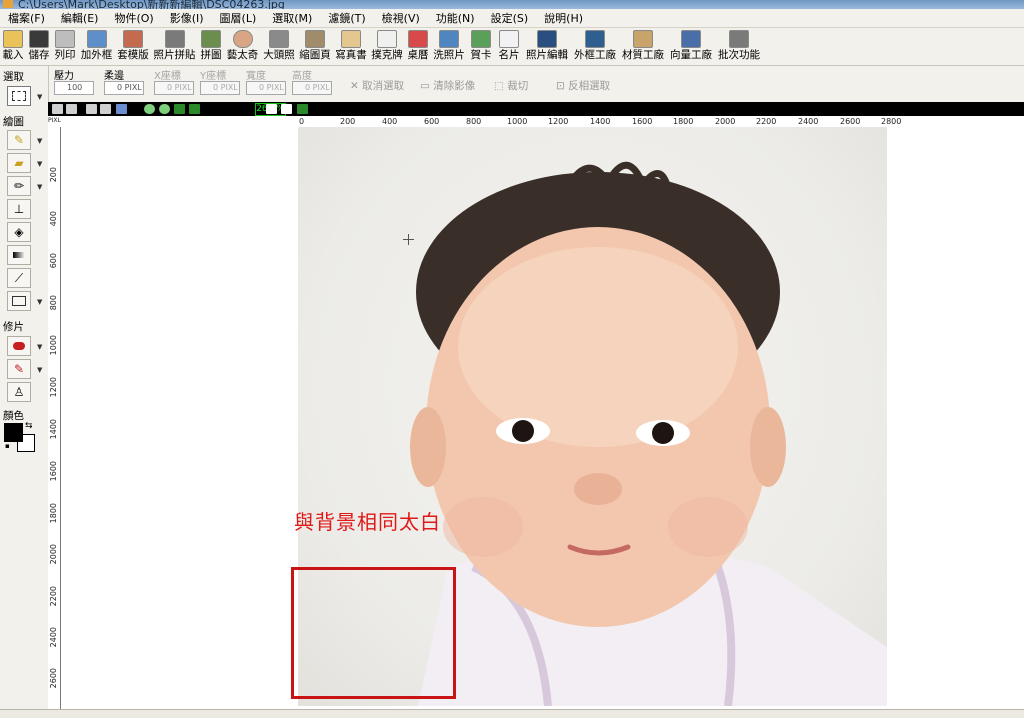 This screenshot has height=718, width=1024. I want to click on select-dropdown-icon: ▼, so click(39, 97).